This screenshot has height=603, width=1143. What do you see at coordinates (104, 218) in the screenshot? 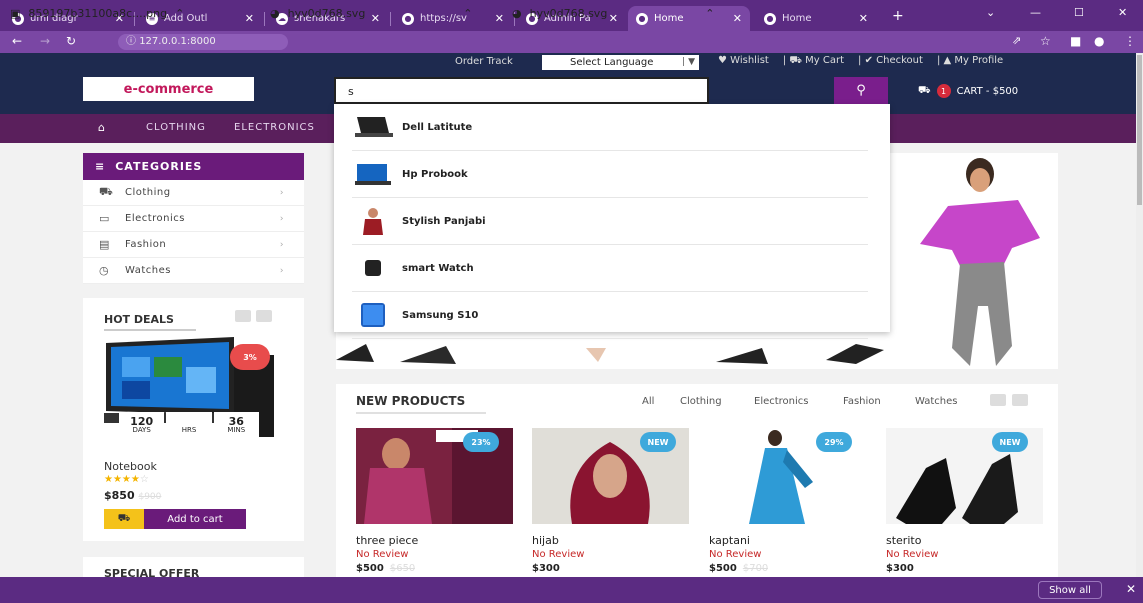
I see `monitor-icon: ▭` at bounding box center [104, 218].